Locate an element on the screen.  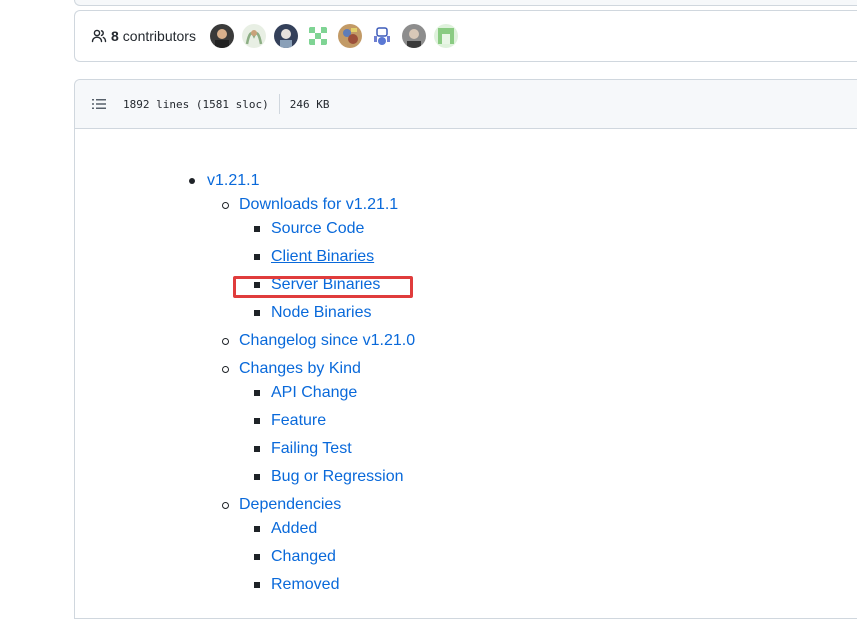
toc-link-changelog: Changelog since v1.21.0 is located at coordinates (327, 341).